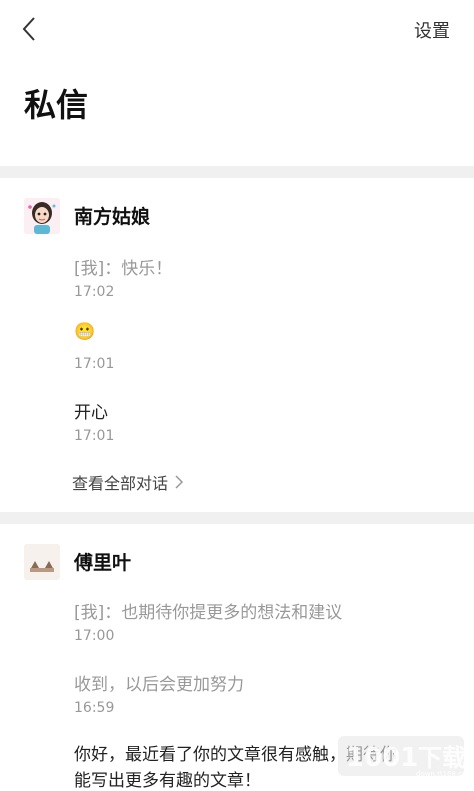  Describe the element at coordinates (112, 215) in the screenshot. I see `contact-name: 南方姑娘` at that location.